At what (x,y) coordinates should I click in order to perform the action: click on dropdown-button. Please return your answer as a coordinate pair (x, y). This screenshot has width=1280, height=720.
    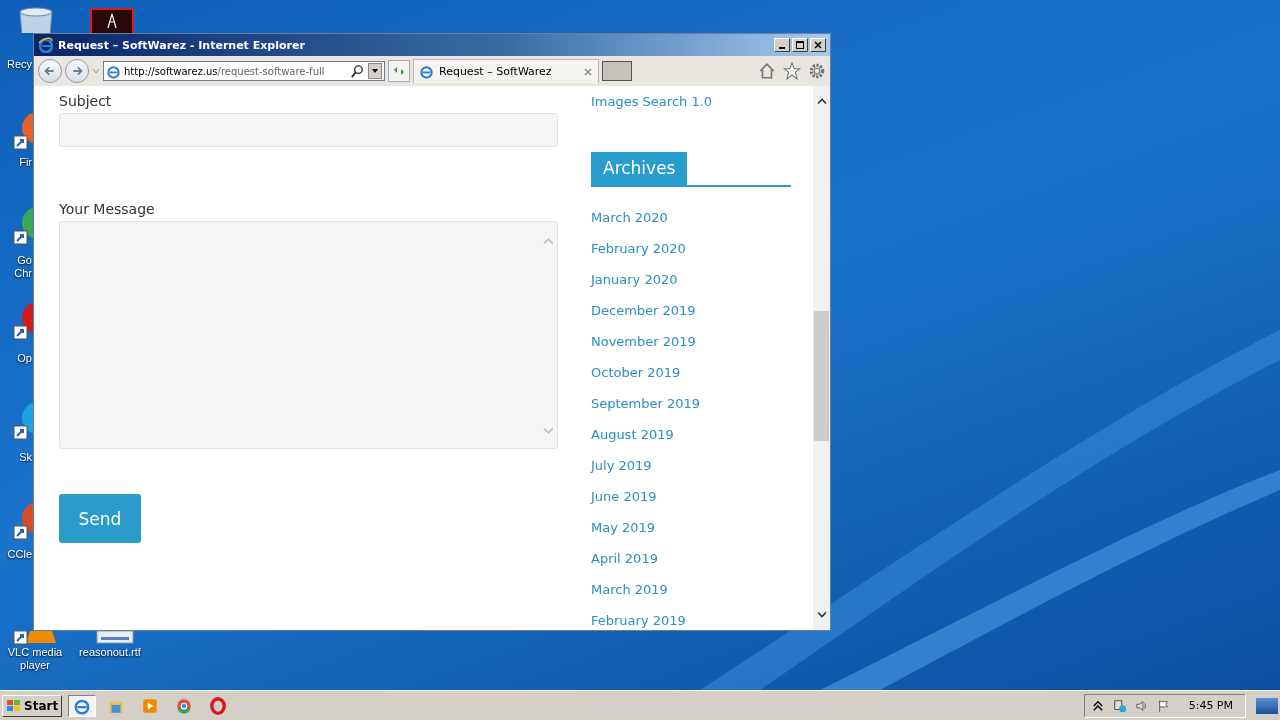
    Looking at the image, I should click on (375, 71).